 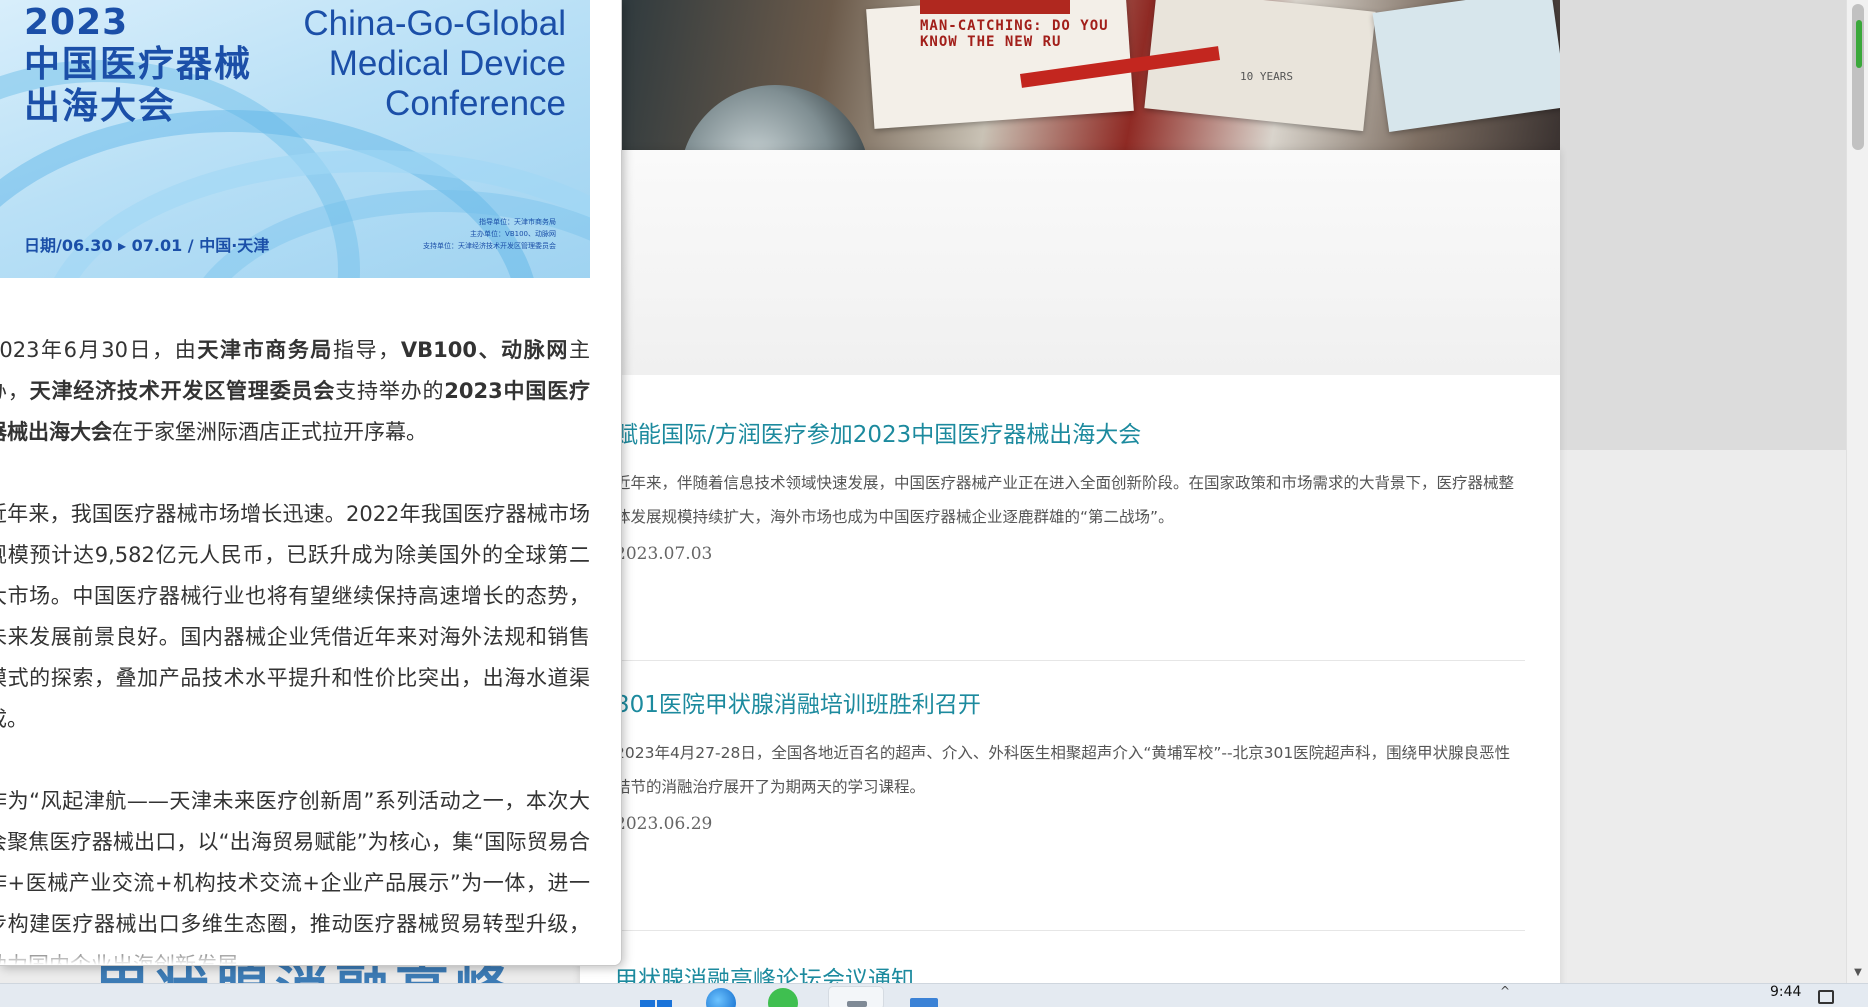 I want to click on card-header-area, so click(x=1070, y=262).